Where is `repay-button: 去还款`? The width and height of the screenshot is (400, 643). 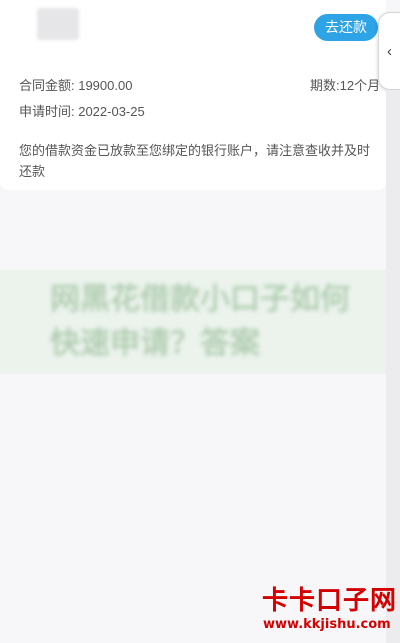
repay-button: 去还款 is located at coordinates (346, 27).